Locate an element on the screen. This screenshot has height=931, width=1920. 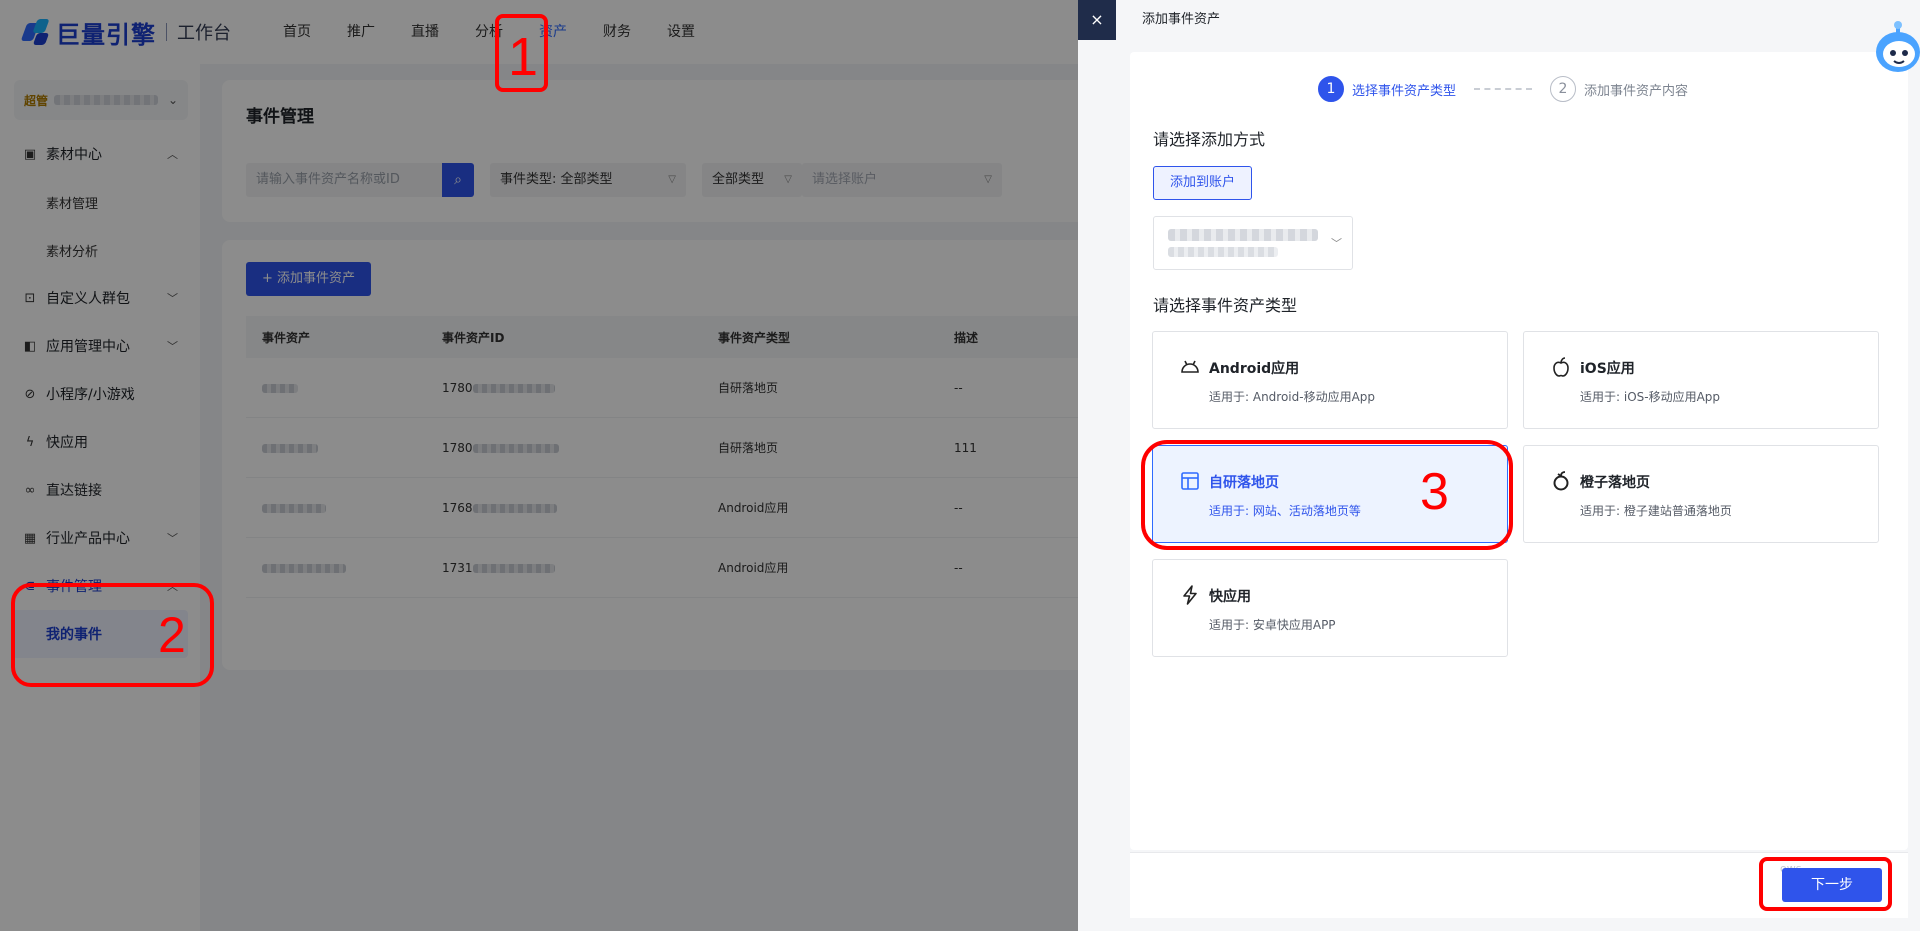
type-desc: 适用于: iOS-移动应用App is located at coordinates (1650, 397).